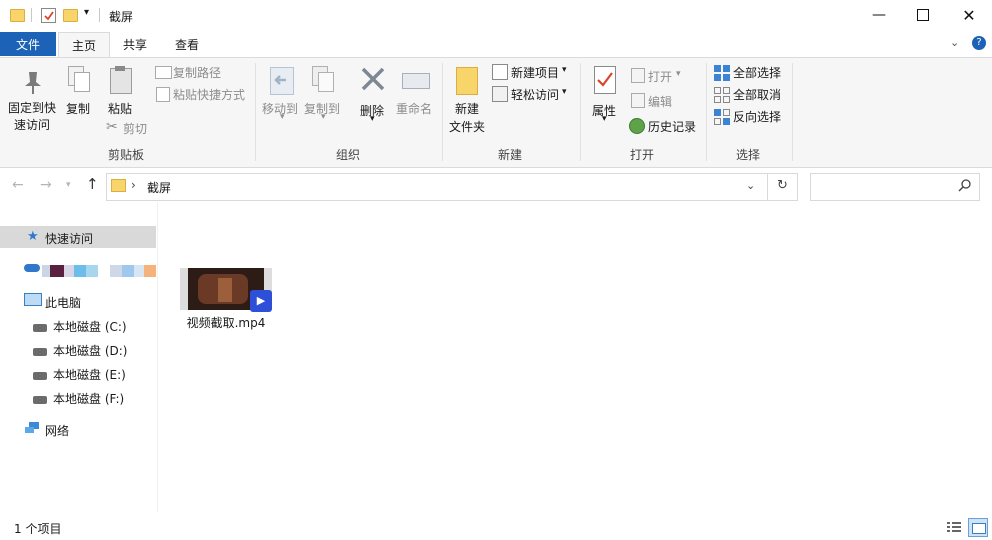  I want to click on up-button: ↑, so click(92, 184).